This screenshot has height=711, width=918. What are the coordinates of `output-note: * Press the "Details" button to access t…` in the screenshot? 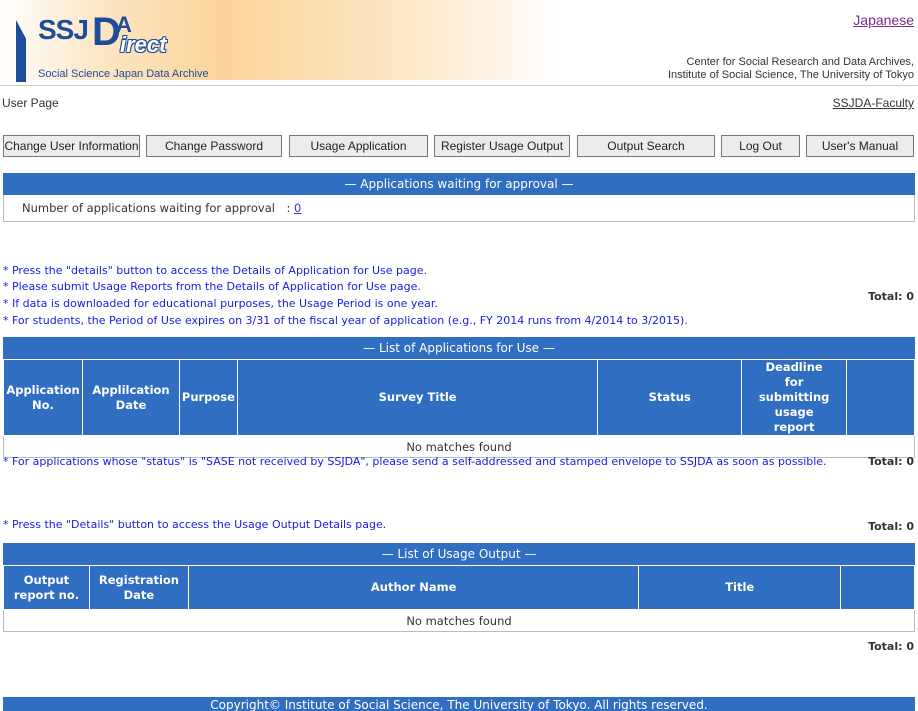 It's located at (195, 524).